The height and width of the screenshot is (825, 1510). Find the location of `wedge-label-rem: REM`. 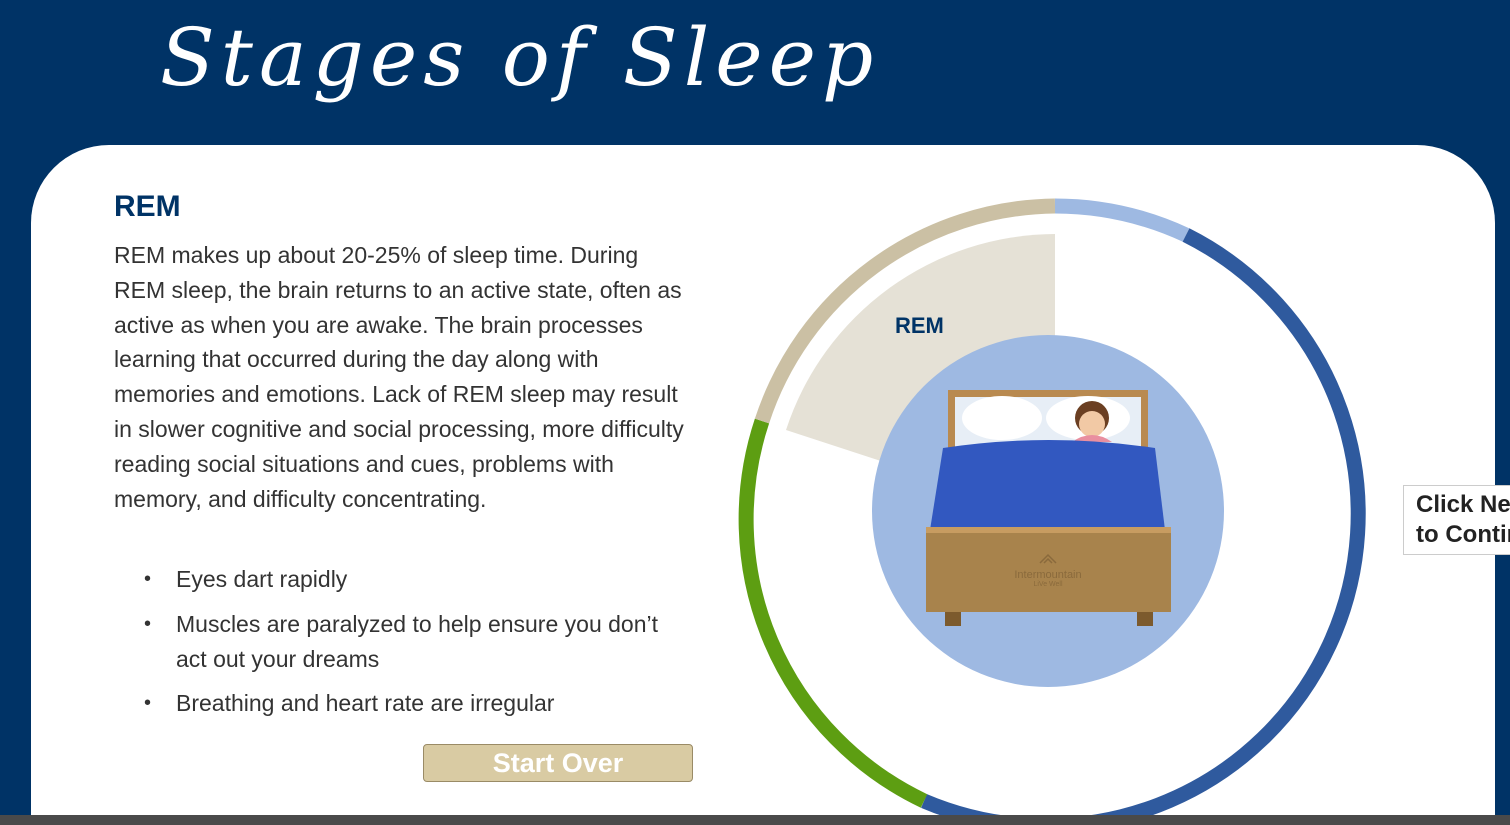

wedge-label-rem: REM is located at coordinates (919, 325).